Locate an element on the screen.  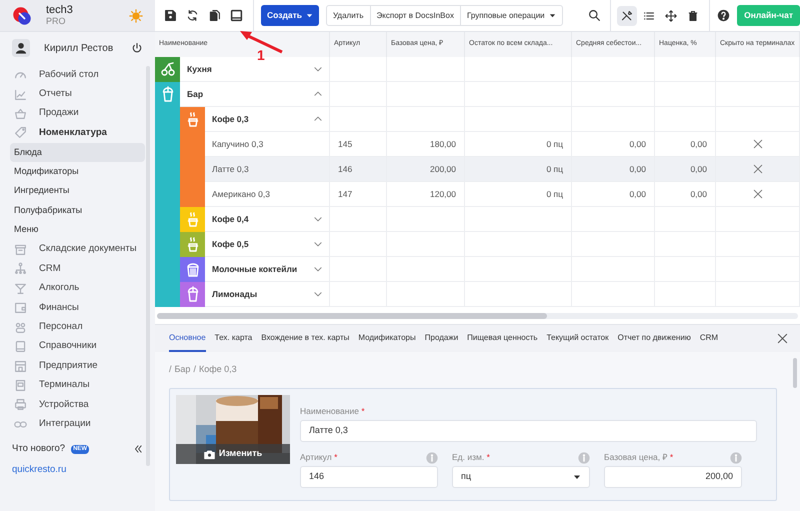
table-cell: 120,00 is located at coordinates (426, 194).